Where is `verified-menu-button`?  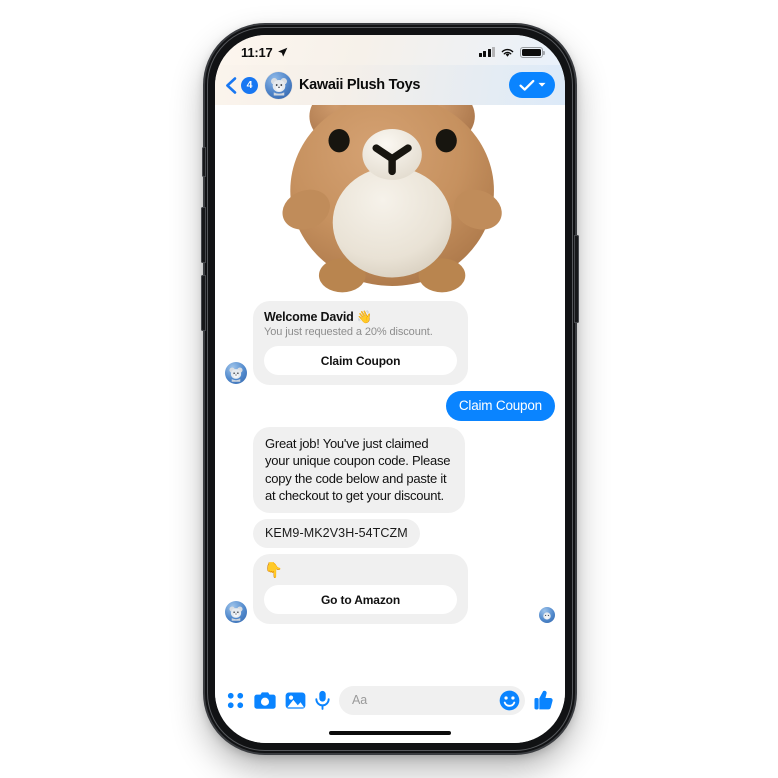
verified-menu-button is located at coordinates (532, 85).